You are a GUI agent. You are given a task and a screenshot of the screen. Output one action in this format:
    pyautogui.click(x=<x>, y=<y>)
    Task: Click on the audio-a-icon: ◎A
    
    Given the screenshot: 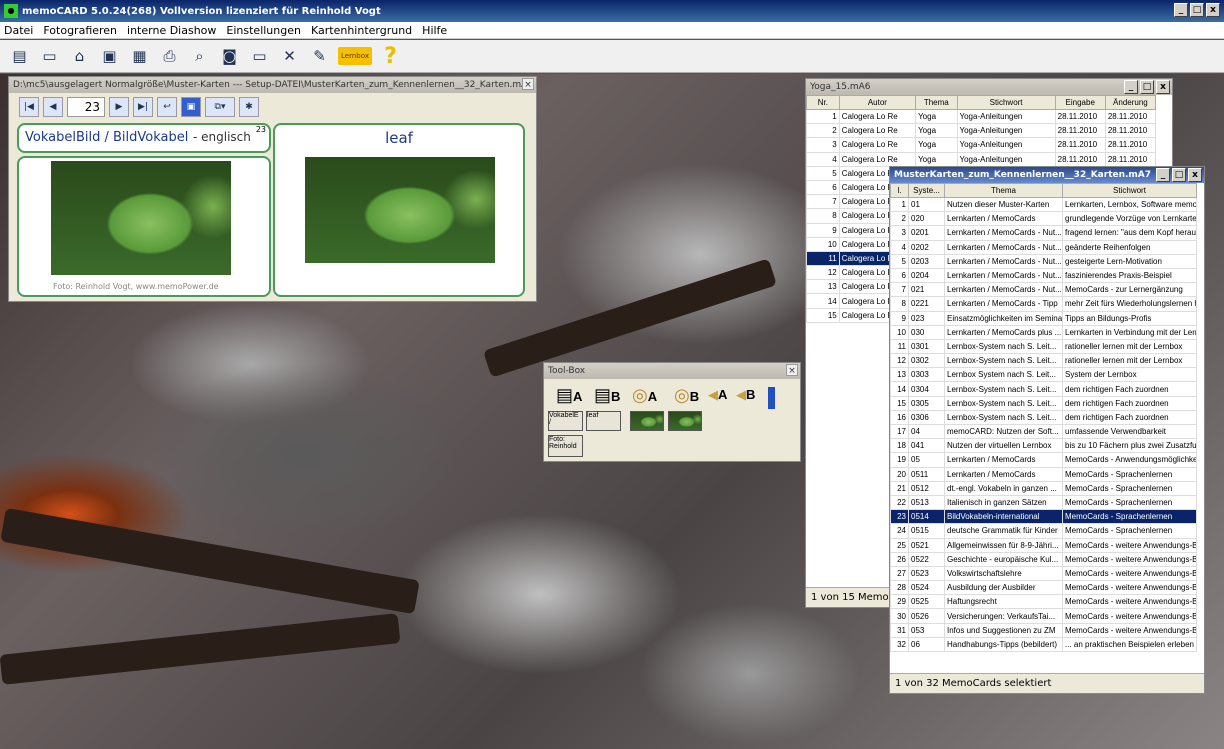 What is the action you would take?
    pyautogui.click(x=644, y=395)
    